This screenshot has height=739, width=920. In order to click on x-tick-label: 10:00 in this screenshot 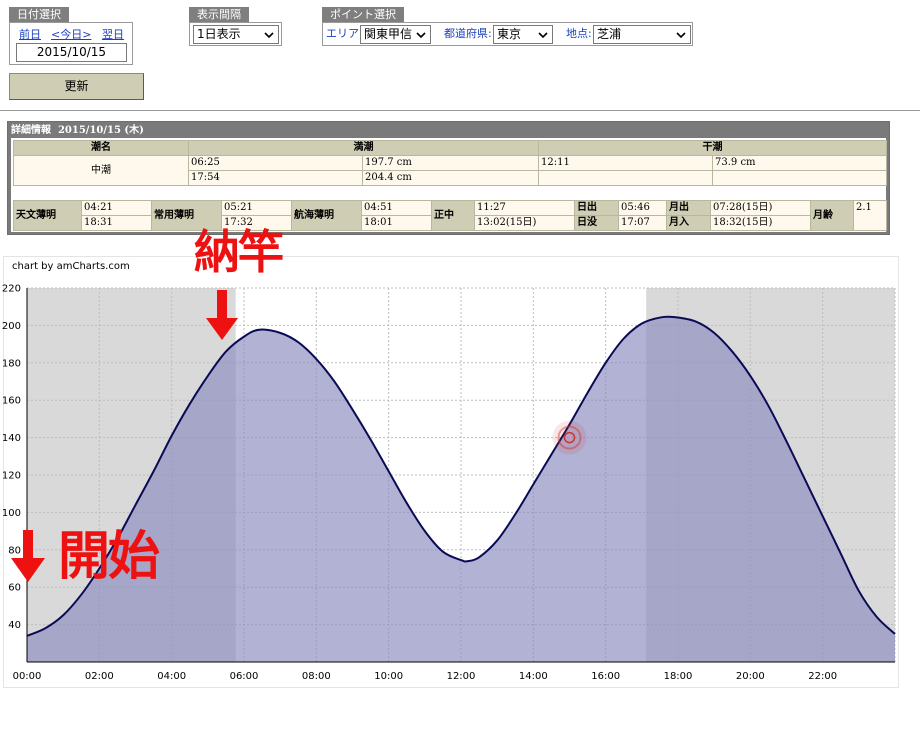, I will do `click(388, 676)`.